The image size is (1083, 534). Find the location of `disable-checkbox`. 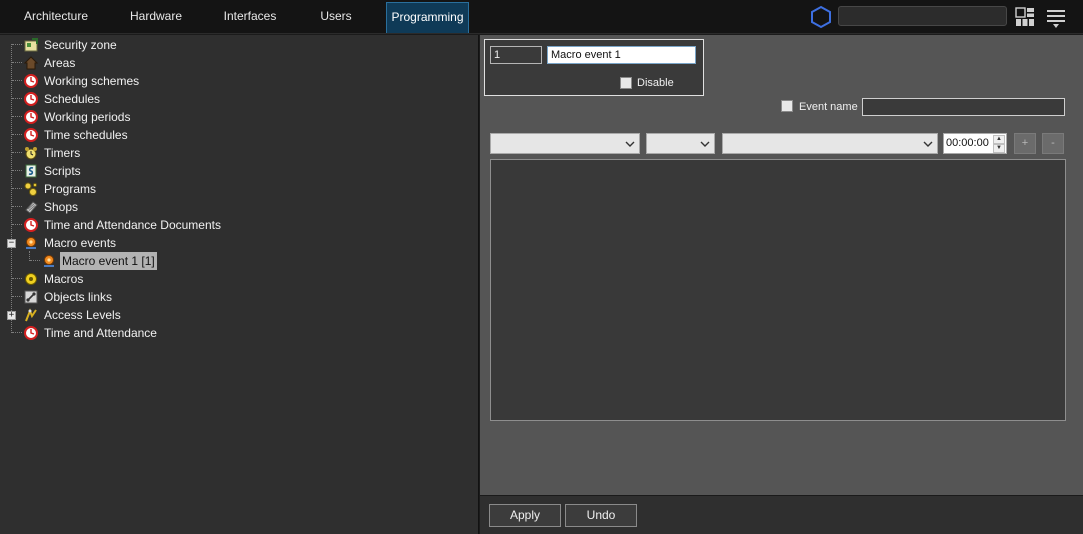

disable-checkbox is located at coordinates (626, 83).